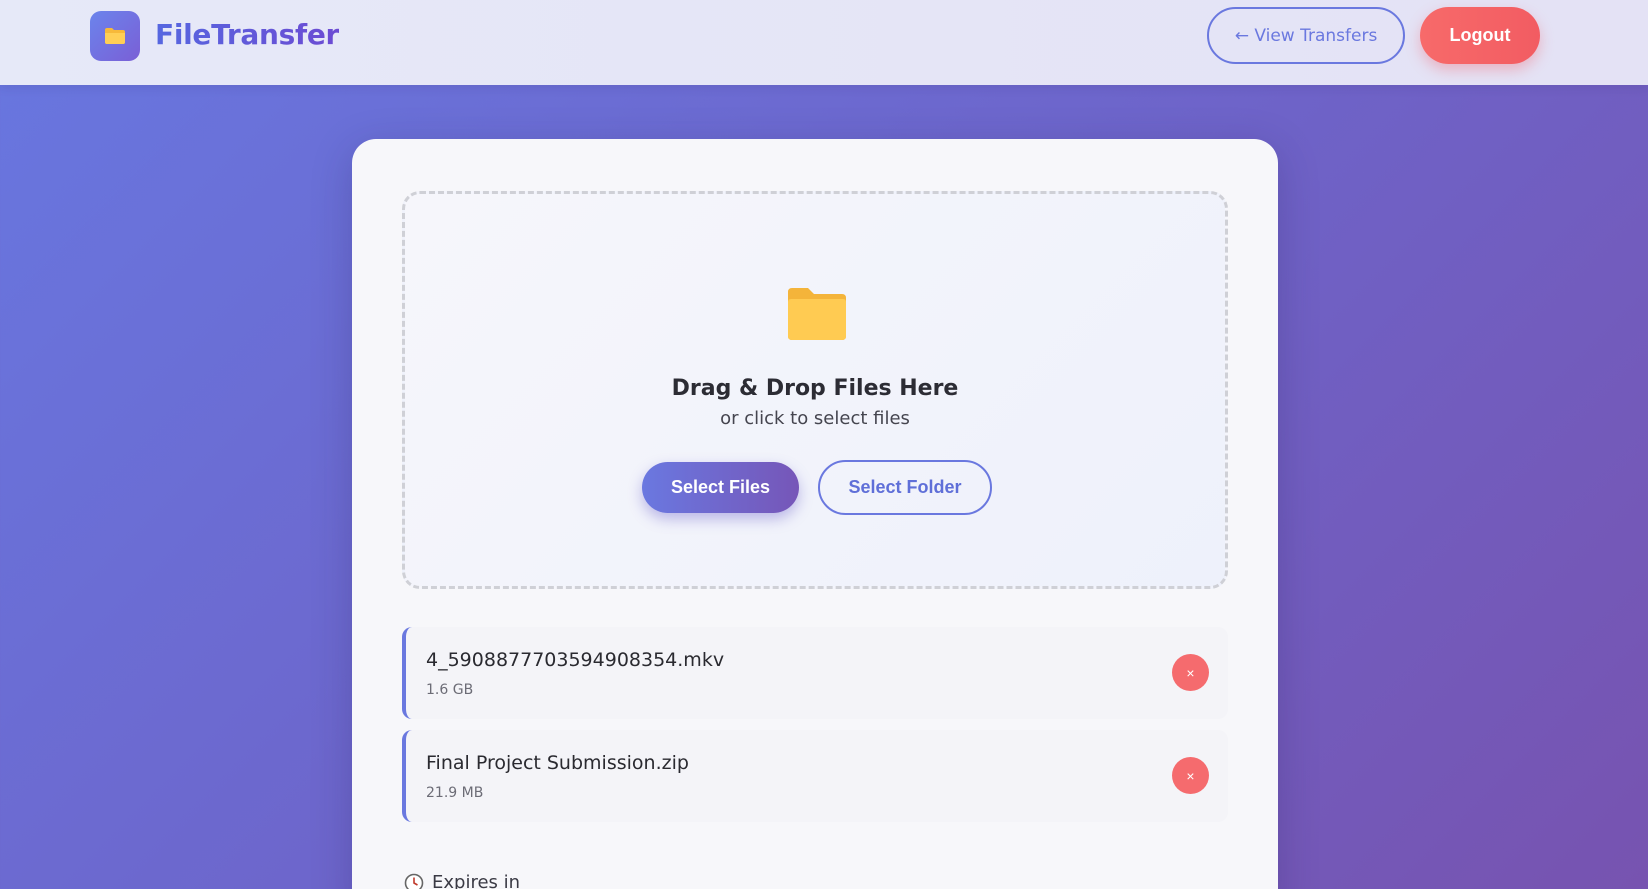 This screenshot has width=1648, height=889. What do you see at coordinates (815, 776) in the screenshot?
I see `file-list-item: Final Project Submission.zip 21.9 MB ×` at bounding box center [815, 776].